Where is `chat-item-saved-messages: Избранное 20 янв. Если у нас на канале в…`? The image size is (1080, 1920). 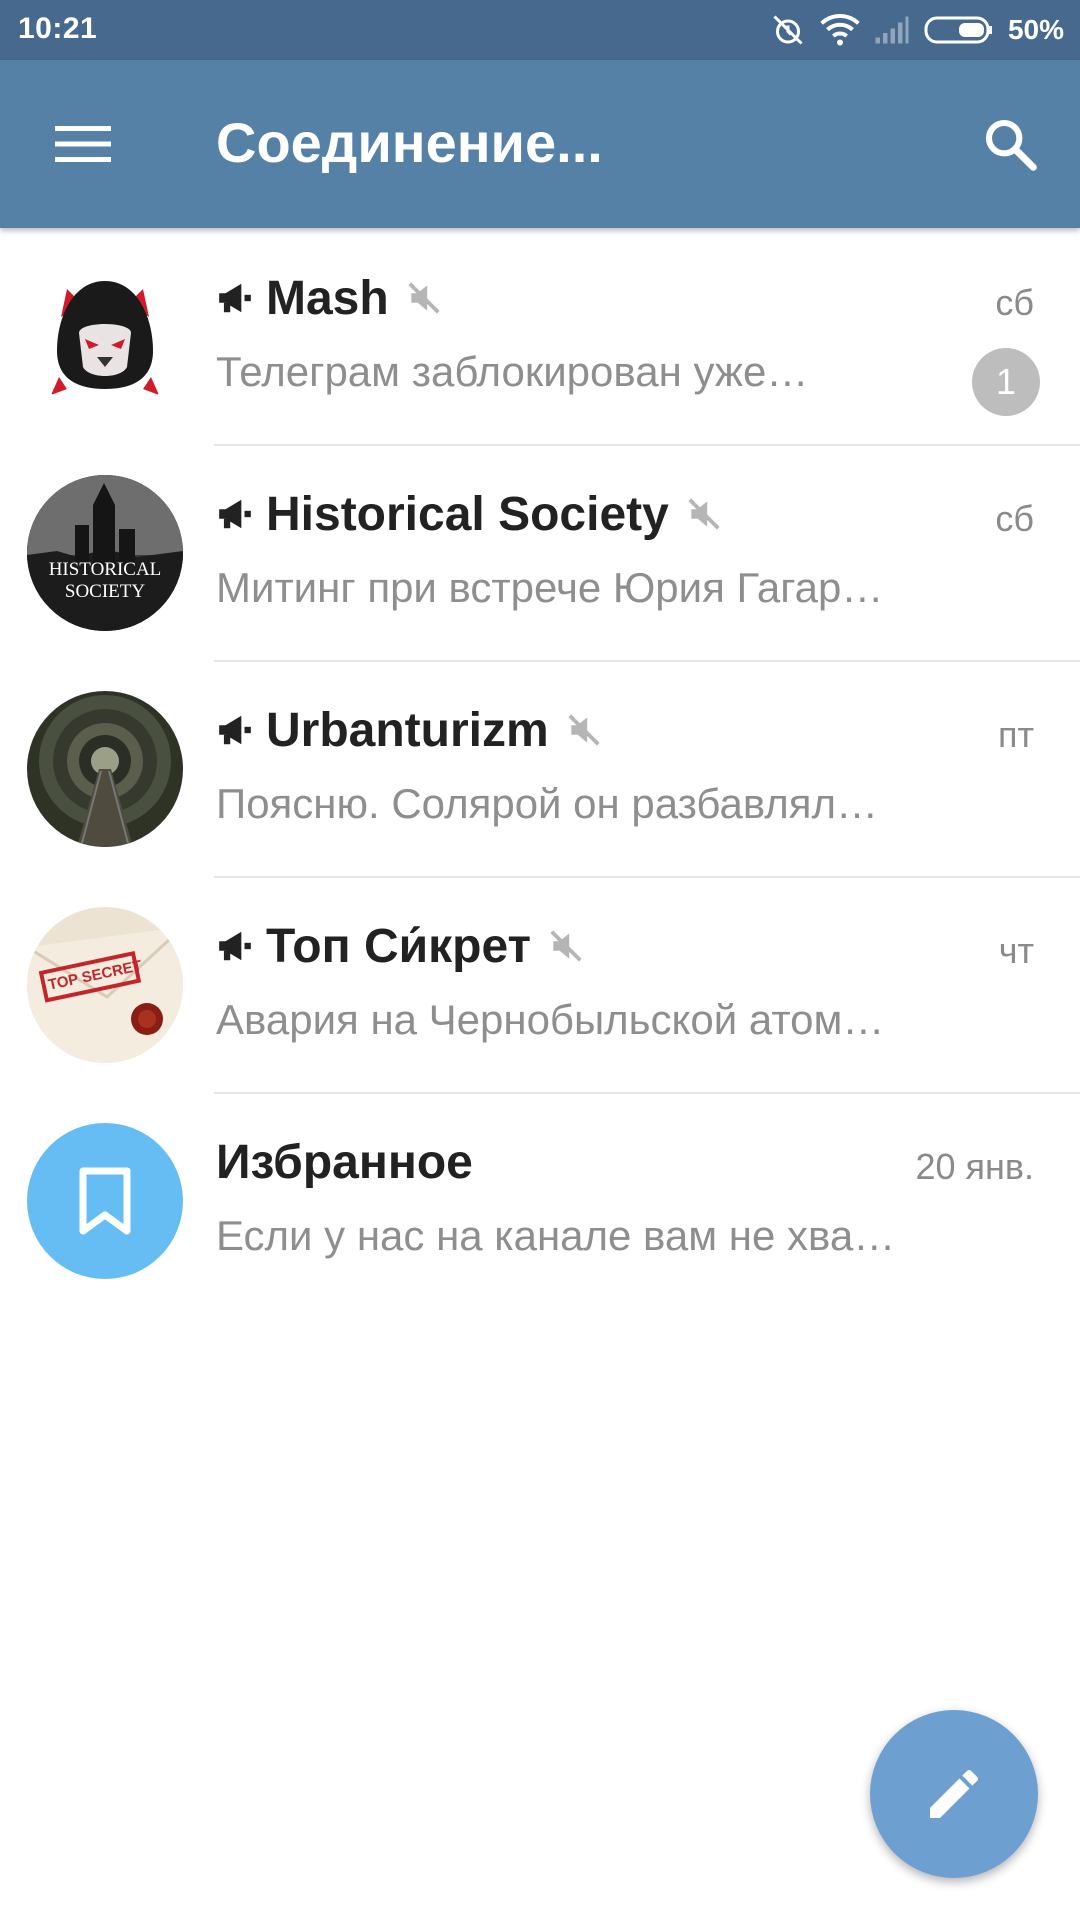 chat-item-saved-messages: Избранное 20 янв. Если у нас на канале в… is located at coordinates (540, 1202).